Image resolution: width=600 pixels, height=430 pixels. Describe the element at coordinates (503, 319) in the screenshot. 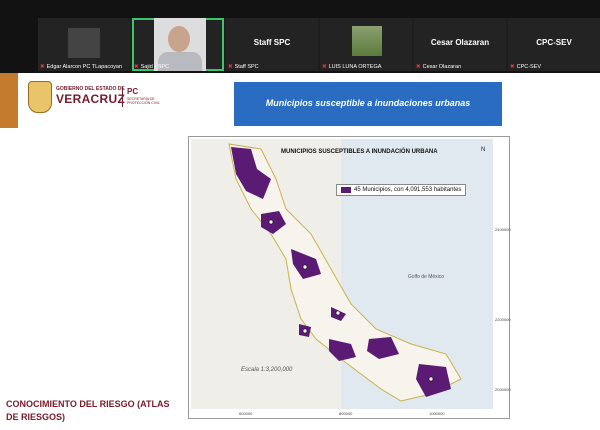

I see `grid-label-y: 2200000` at that location.